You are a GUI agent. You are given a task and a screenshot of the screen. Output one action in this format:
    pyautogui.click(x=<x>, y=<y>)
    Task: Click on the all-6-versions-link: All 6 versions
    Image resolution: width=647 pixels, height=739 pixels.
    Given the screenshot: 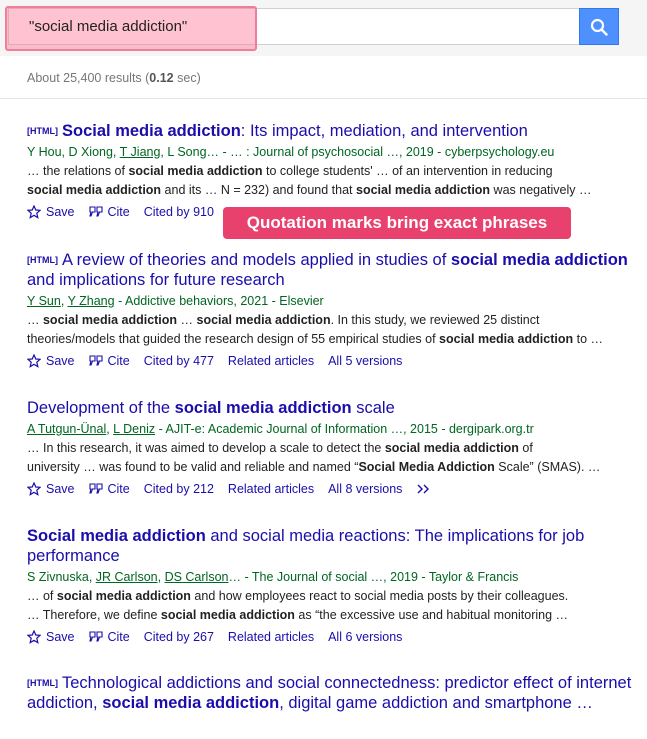 What is the action you would take?
    pyautogui.click(x=365, y=637)
    